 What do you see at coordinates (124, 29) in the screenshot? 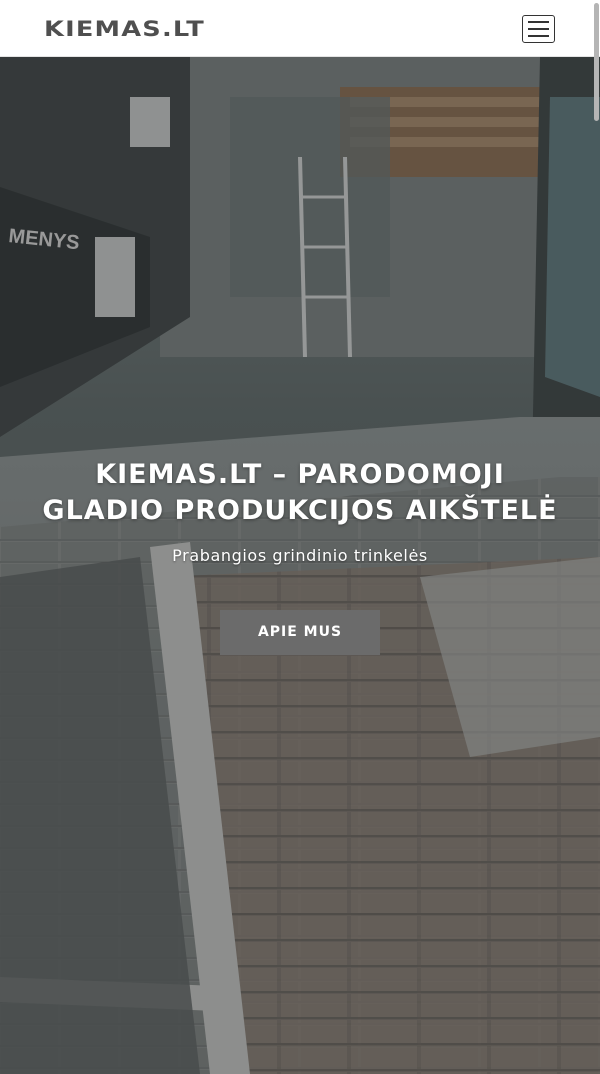
I see `site-logo: KIEMAS.LT` at bounding box center [124, 29].